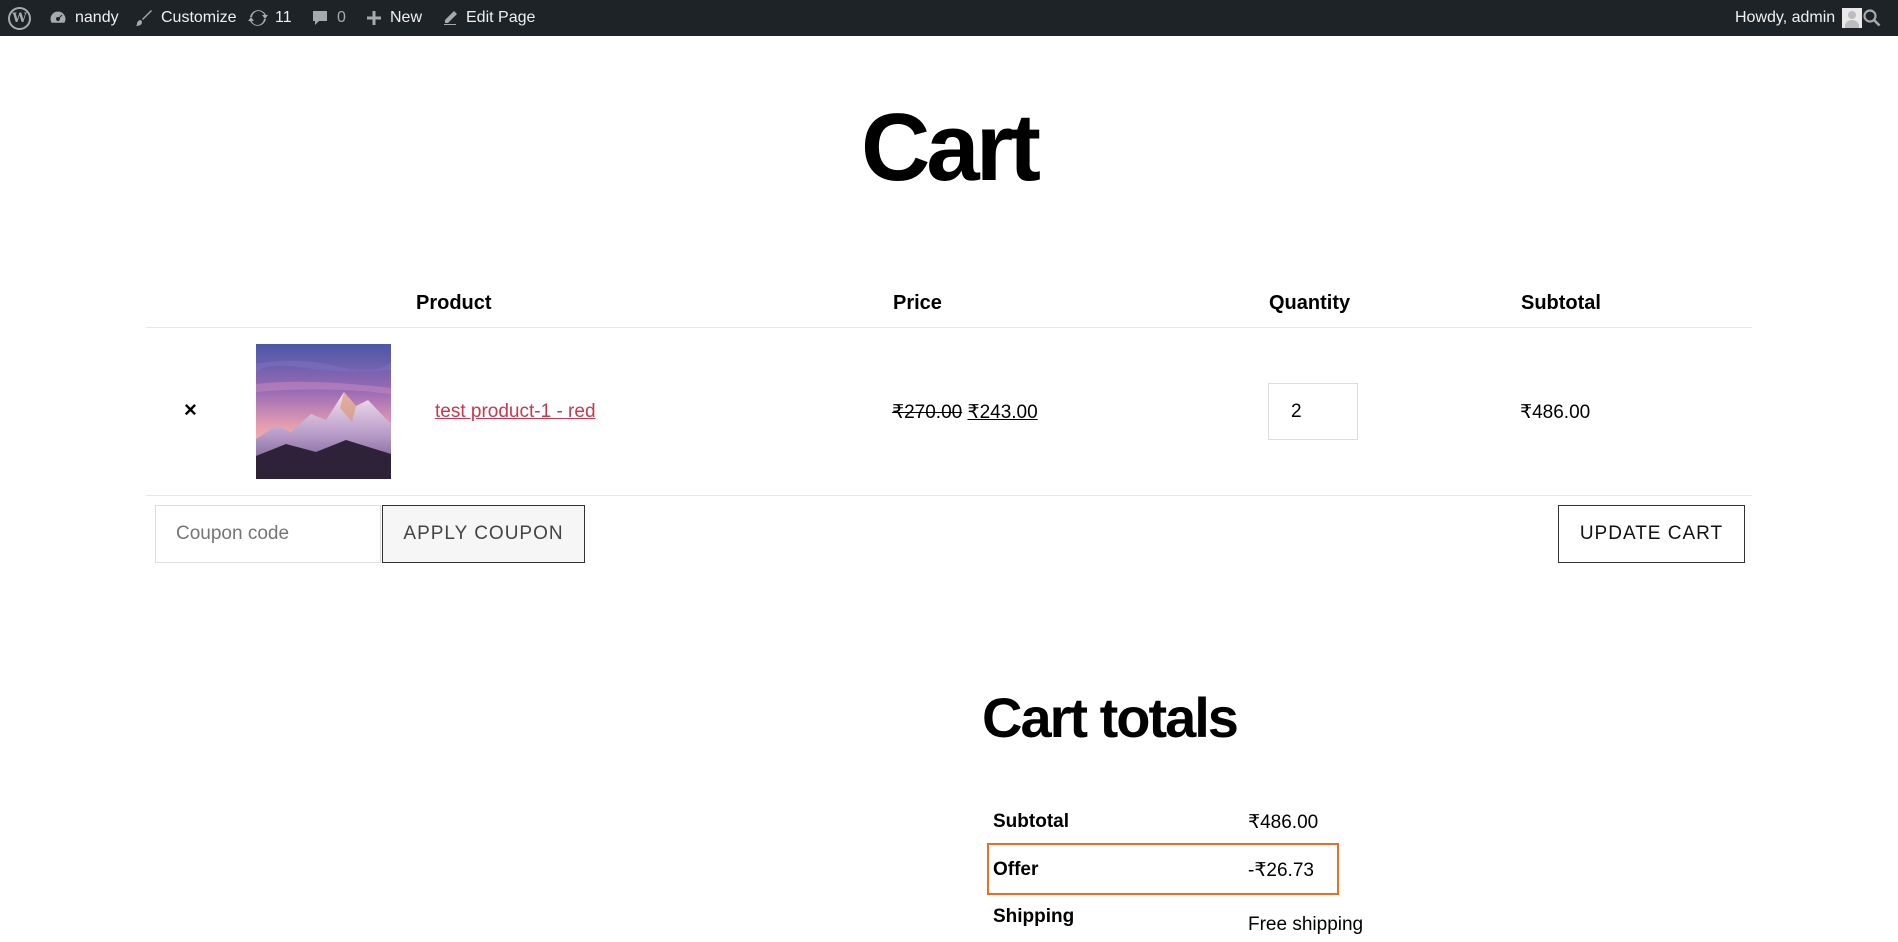 This screenshot has width=1898, height=942. I want to click on comment-icon, so click(320, 18).